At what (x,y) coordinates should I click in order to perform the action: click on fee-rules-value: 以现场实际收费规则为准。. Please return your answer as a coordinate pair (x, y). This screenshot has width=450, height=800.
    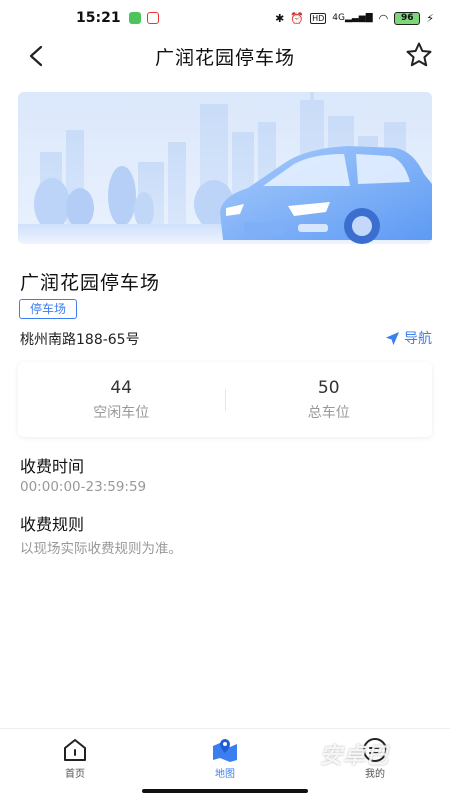
    Looking at the image, I should click on (101, 549).